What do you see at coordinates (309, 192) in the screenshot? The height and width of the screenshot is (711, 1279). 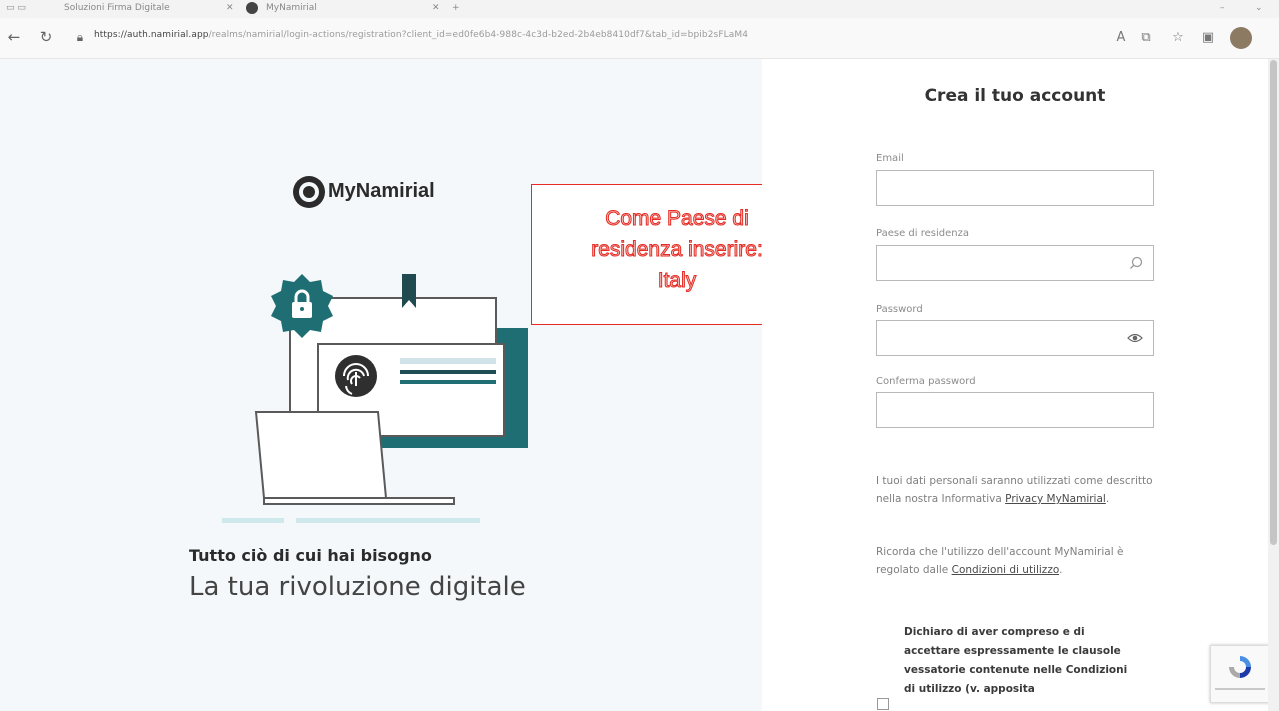 I see `mynamirial-logo-icon` at bounding box center [309, 192].